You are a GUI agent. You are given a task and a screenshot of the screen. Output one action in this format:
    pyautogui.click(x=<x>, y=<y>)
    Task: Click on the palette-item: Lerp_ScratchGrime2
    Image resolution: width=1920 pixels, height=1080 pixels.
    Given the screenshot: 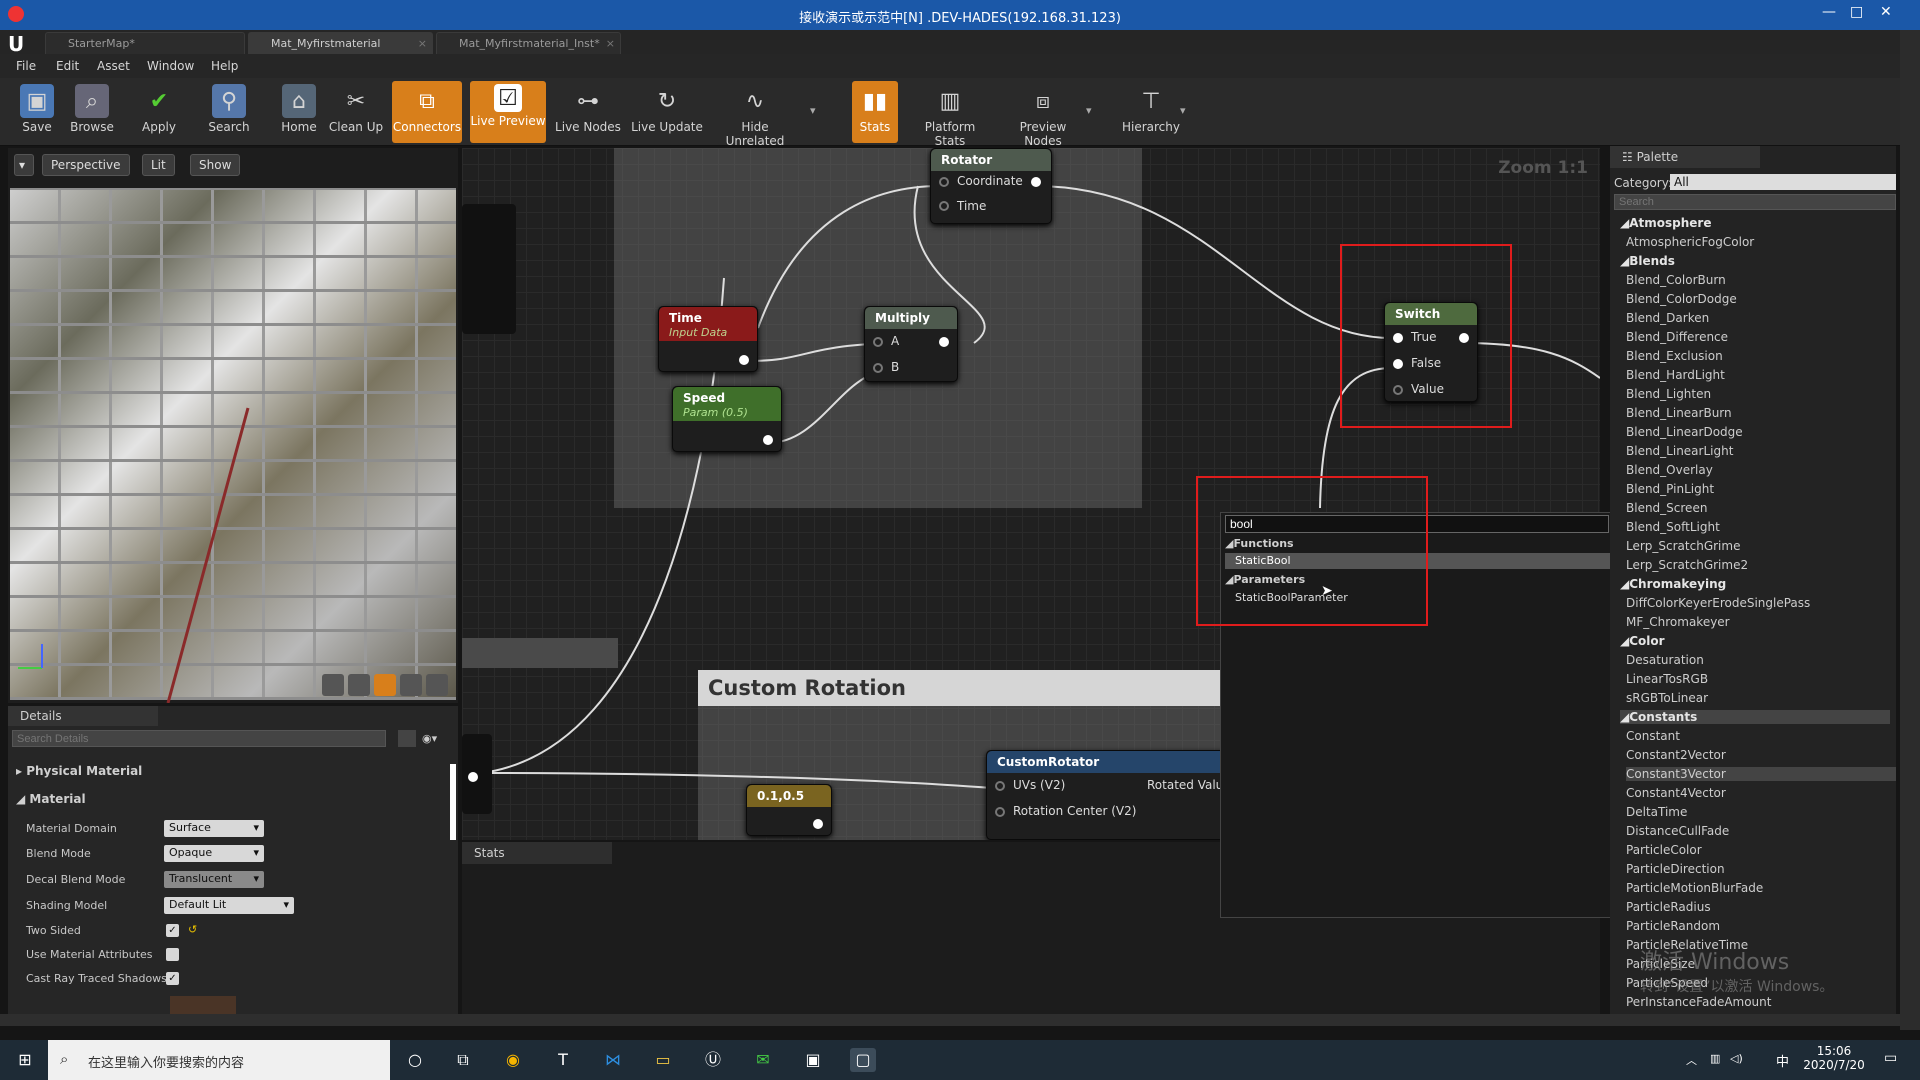 What is the action you would take?
    pyautogui.click(x=1687, y=565)
    